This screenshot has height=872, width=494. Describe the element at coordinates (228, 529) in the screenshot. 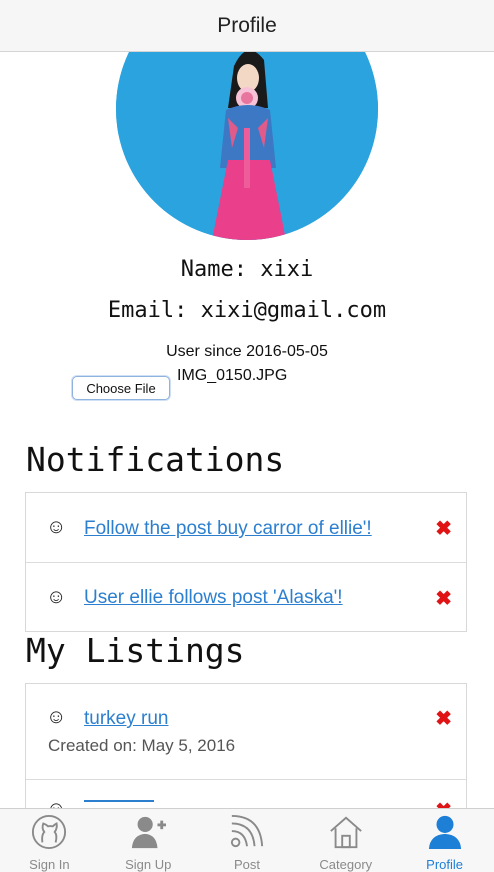

I see `notification-link: Follow the post buy carror of ellie'!` at that location.